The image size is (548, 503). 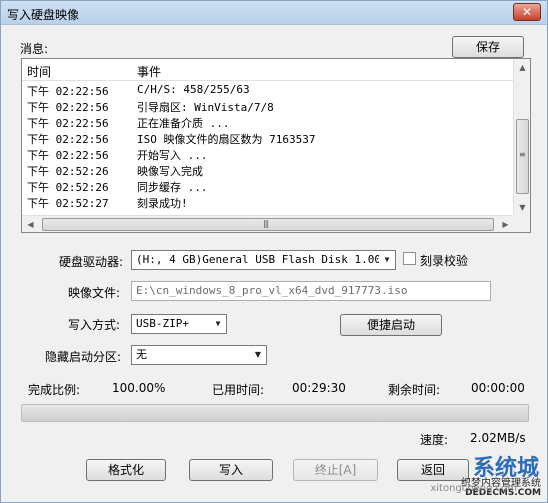 I want to click on elapsed-label: 已用时间:, so click(x=238, y=390).